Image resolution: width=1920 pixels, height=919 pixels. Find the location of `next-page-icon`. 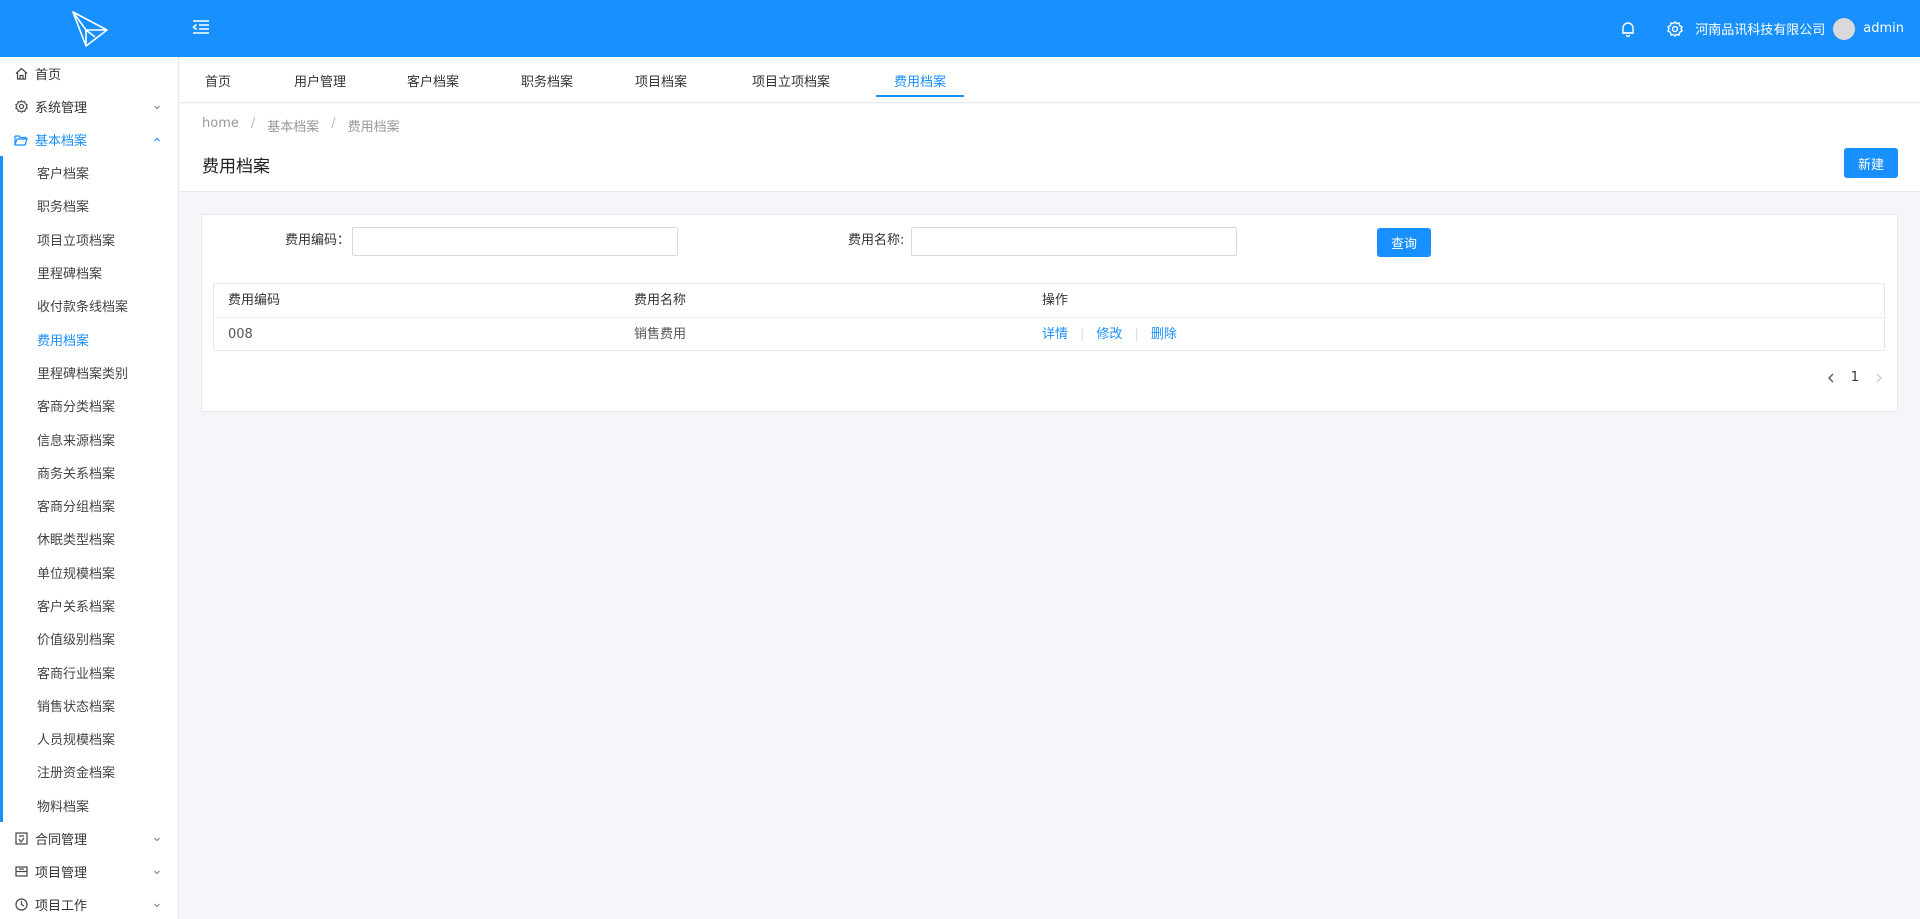

next-page-icon is located at coordinates (1879, 378).